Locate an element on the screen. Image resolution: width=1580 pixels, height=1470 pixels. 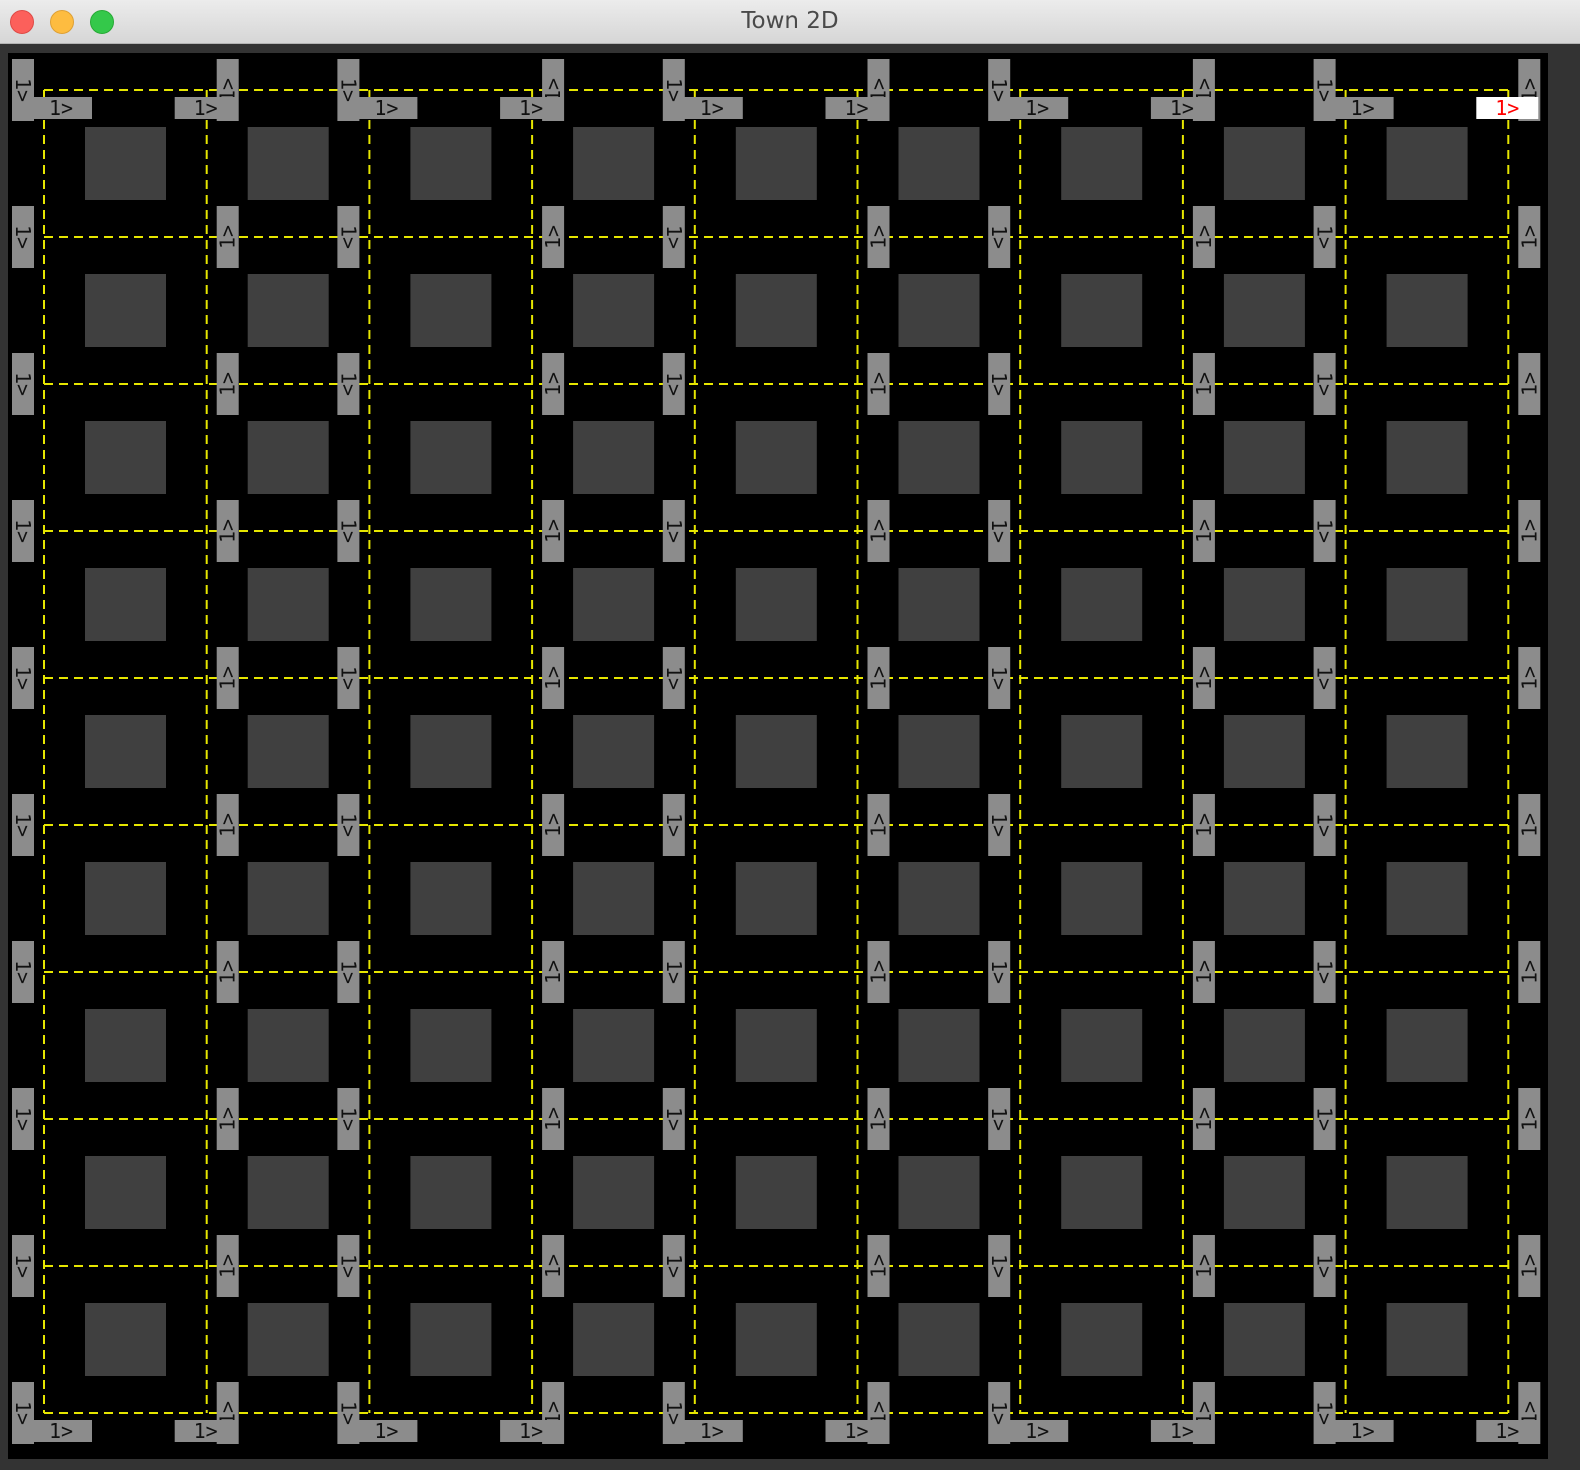
traffic-sign-v-7-4: 1> is located at coordinates (999, 531).